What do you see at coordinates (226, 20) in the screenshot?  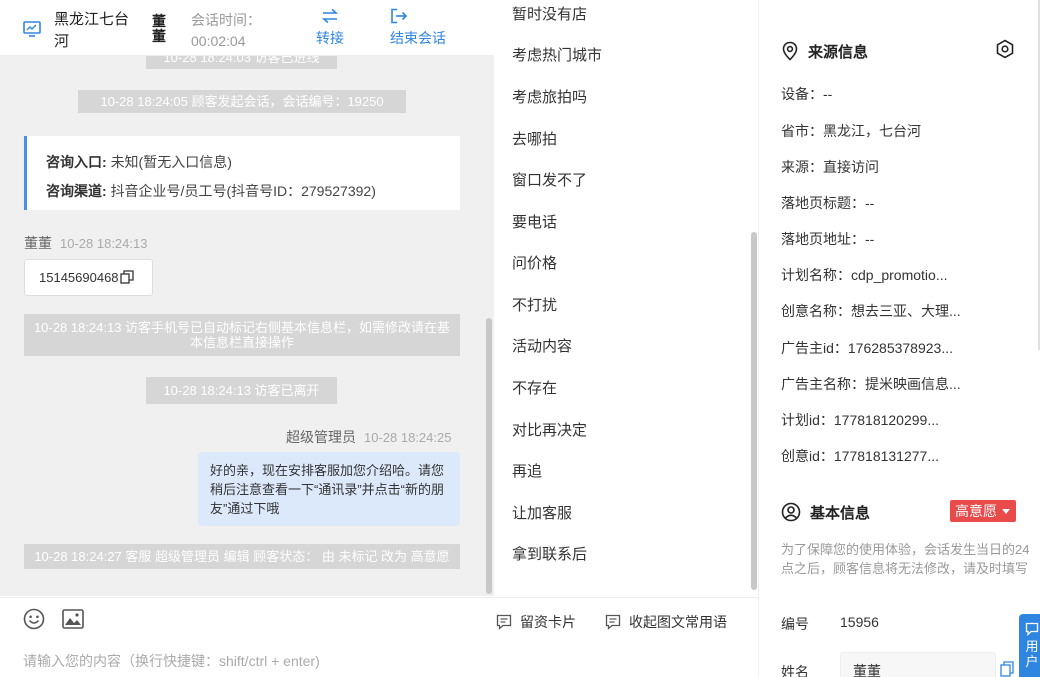 I see `session-time-label: 会话时间：` at bounding box center [226, 20].